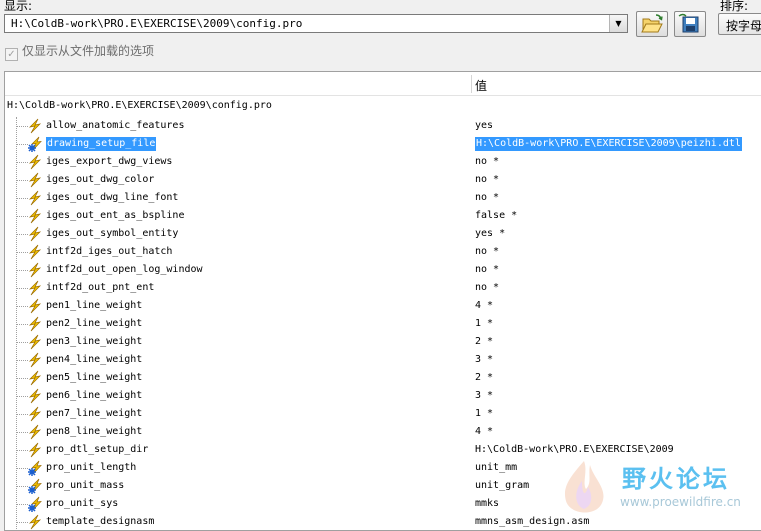 This screenshot has width=761, height=531. Describe the element at coordinates (82, 504) in the screenshot. I see `option-name: pro_unit_sys` at that location.